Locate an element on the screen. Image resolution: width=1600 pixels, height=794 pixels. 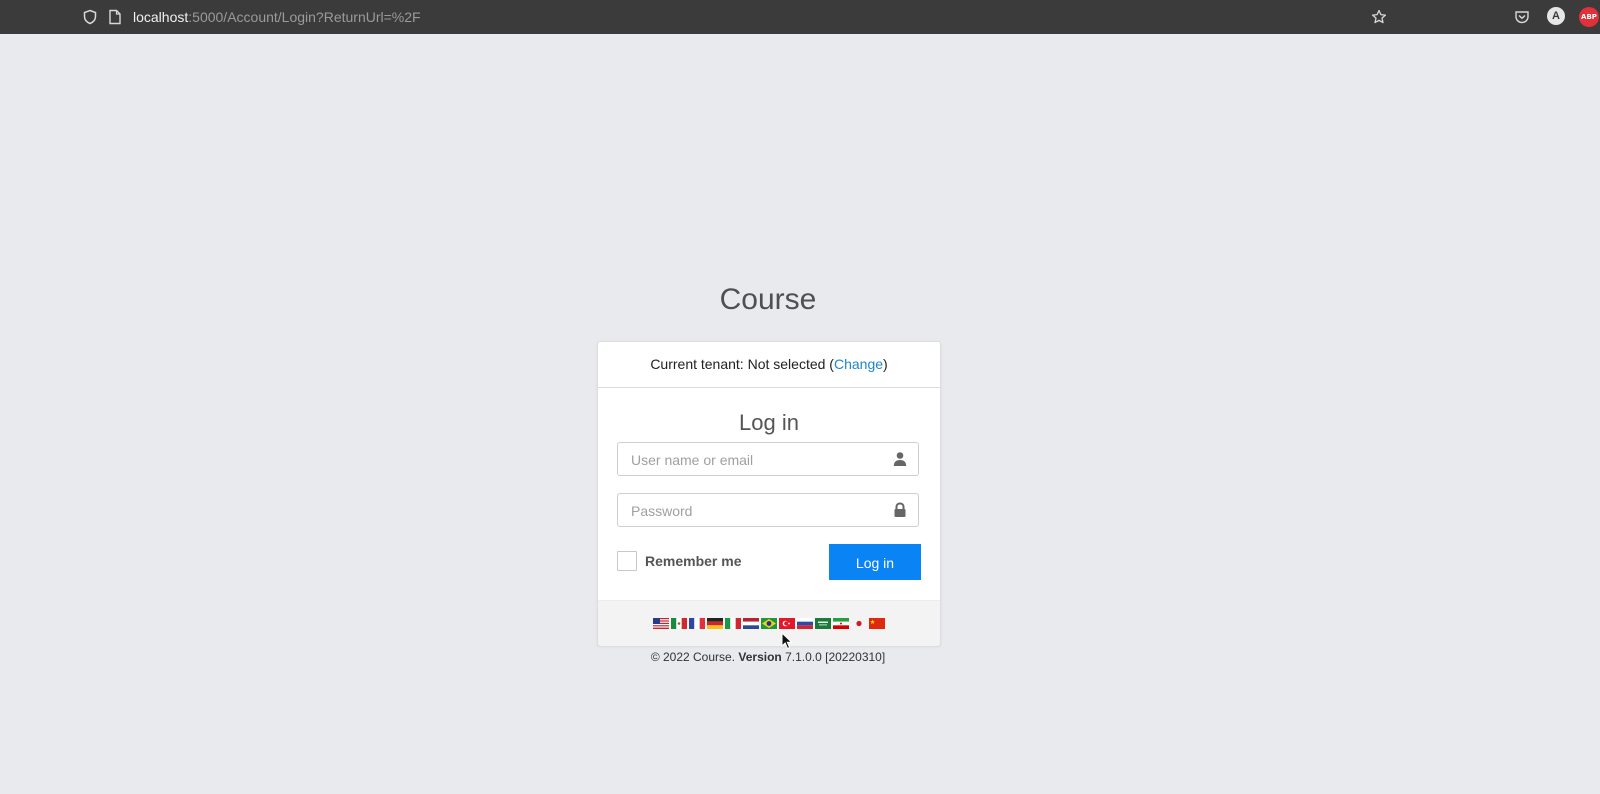
language-selector is located at coordinates (769, 623).